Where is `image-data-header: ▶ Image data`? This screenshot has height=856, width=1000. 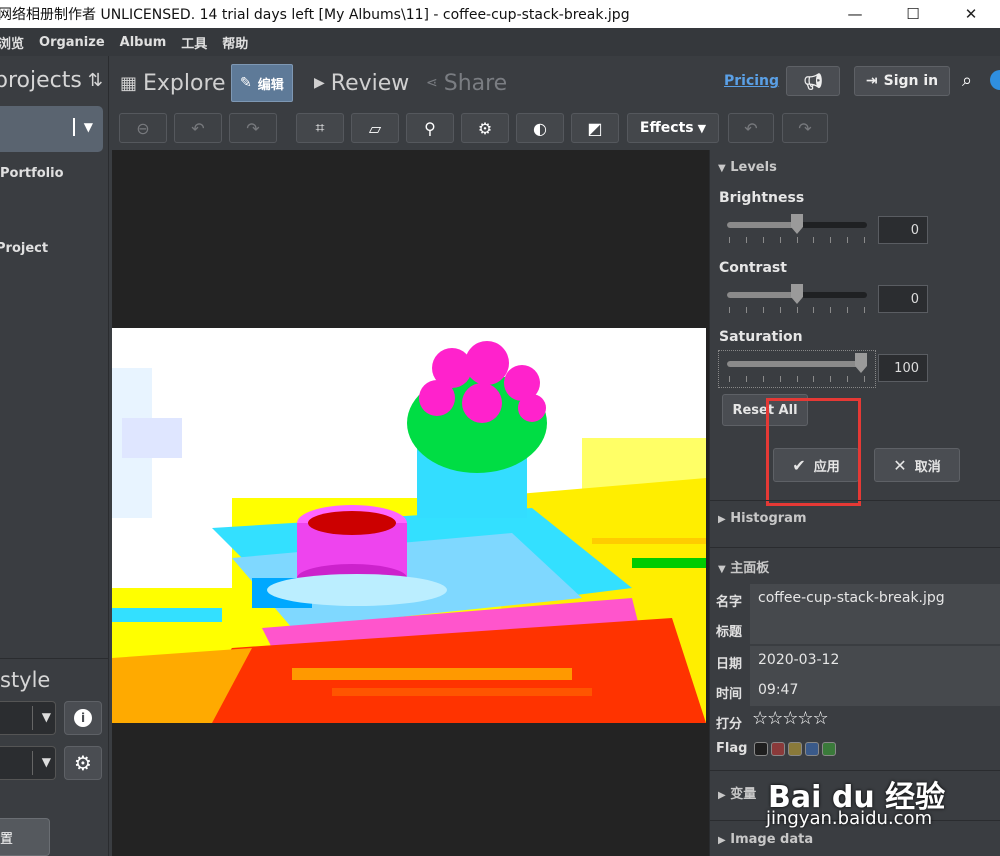 image-data-header: ▶ Image data is located at coordinates (765, 839).